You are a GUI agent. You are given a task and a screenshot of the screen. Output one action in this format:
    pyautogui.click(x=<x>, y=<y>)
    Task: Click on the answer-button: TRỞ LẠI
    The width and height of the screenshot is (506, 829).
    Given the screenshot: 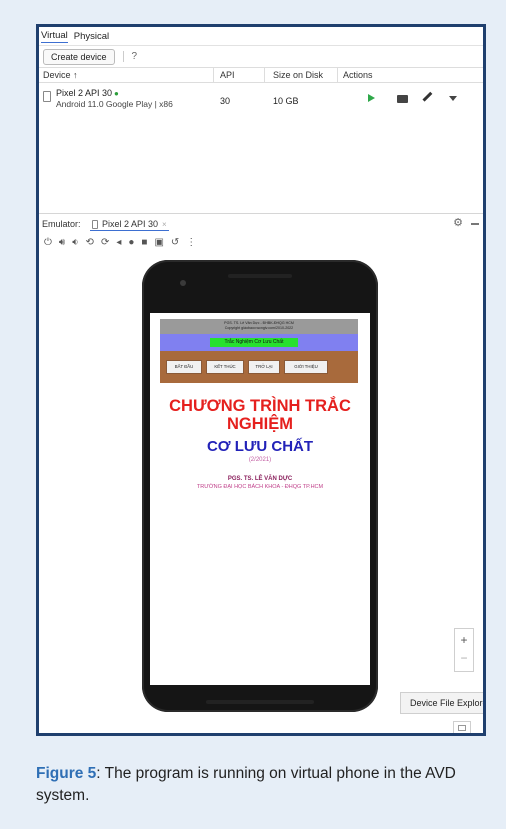 What is the action you would take?
    pyautogui.click(x=264, y=367)
    